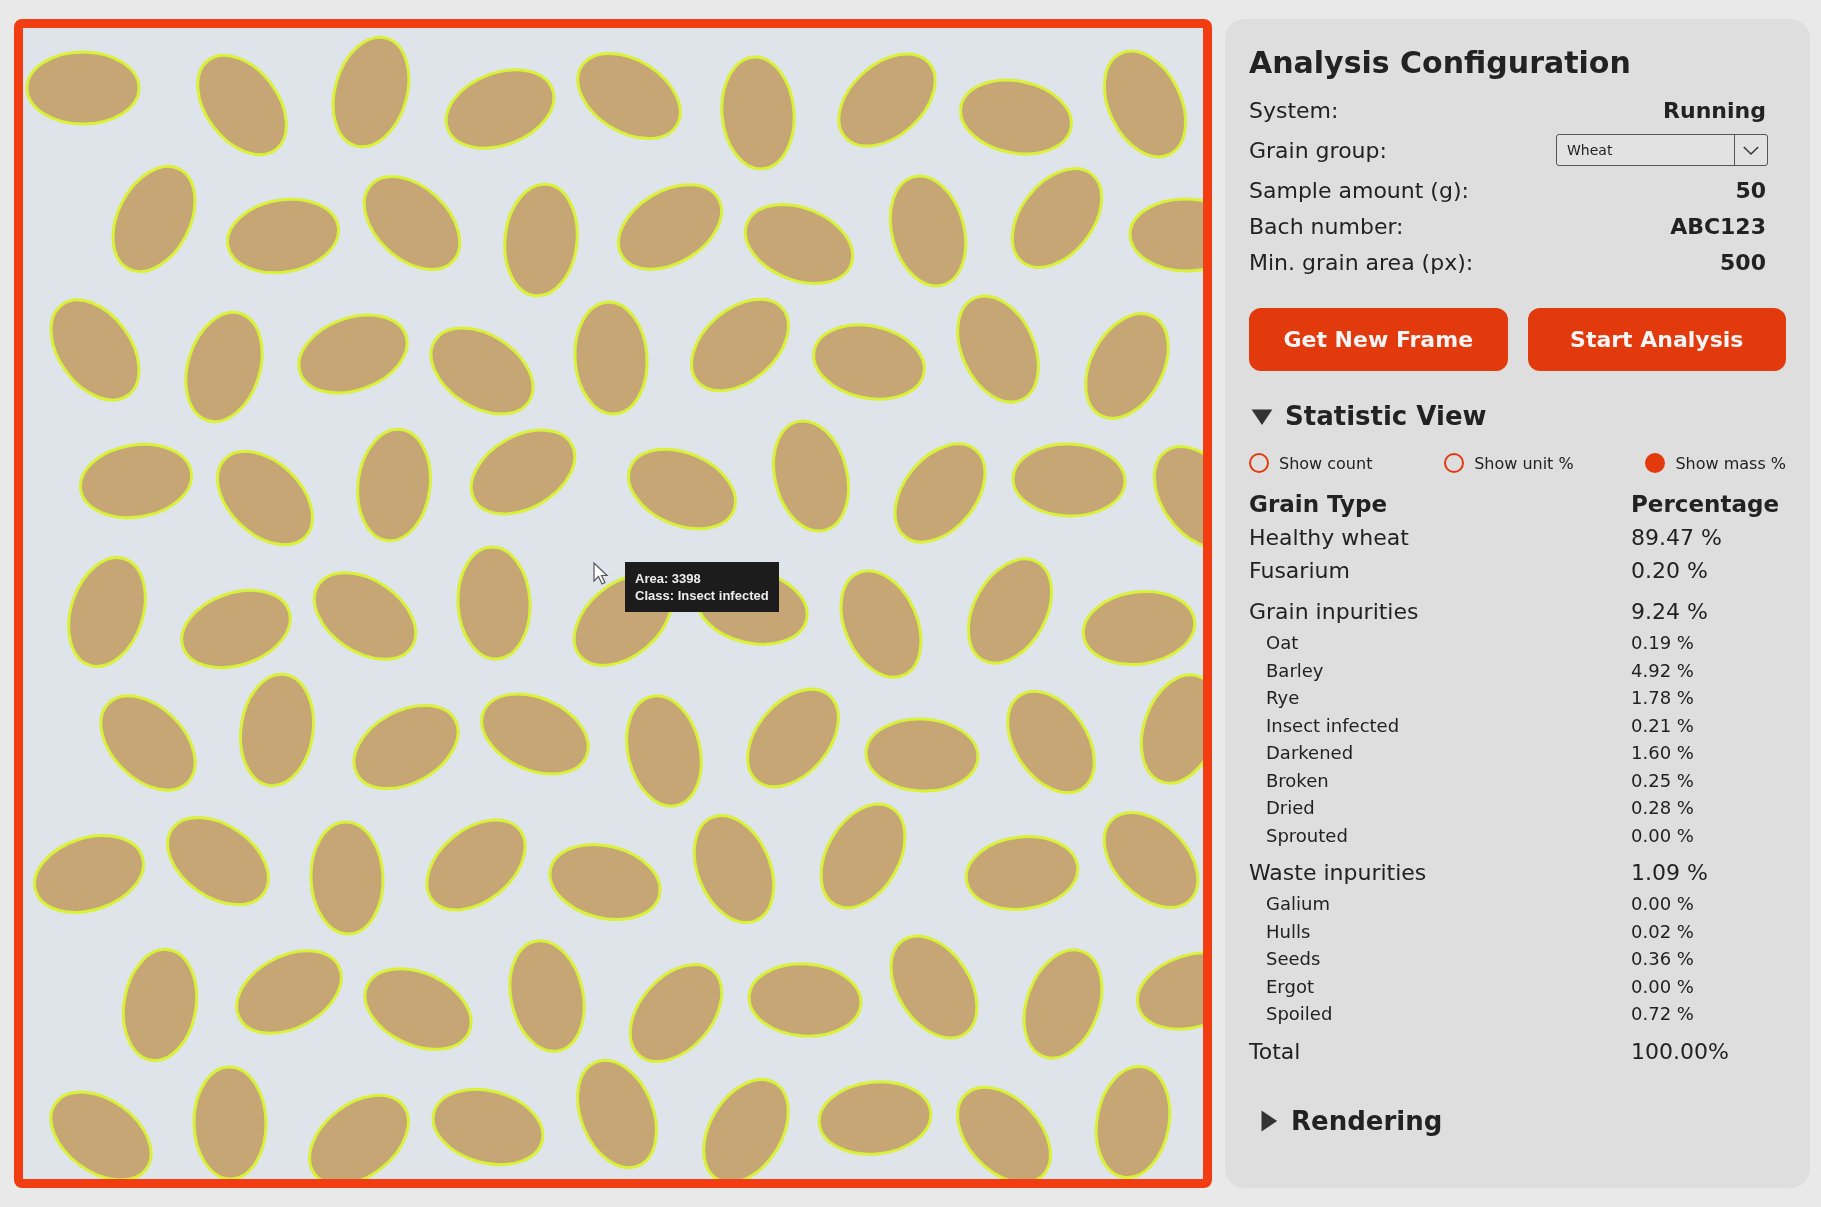 Image resolution: width=1821 pixels, height=1207 pixels. What do you see at coordinates (1329, 538) in the screenshot?
I see `grain-type: Healthy wheat` at bounding box center [1329, 538].